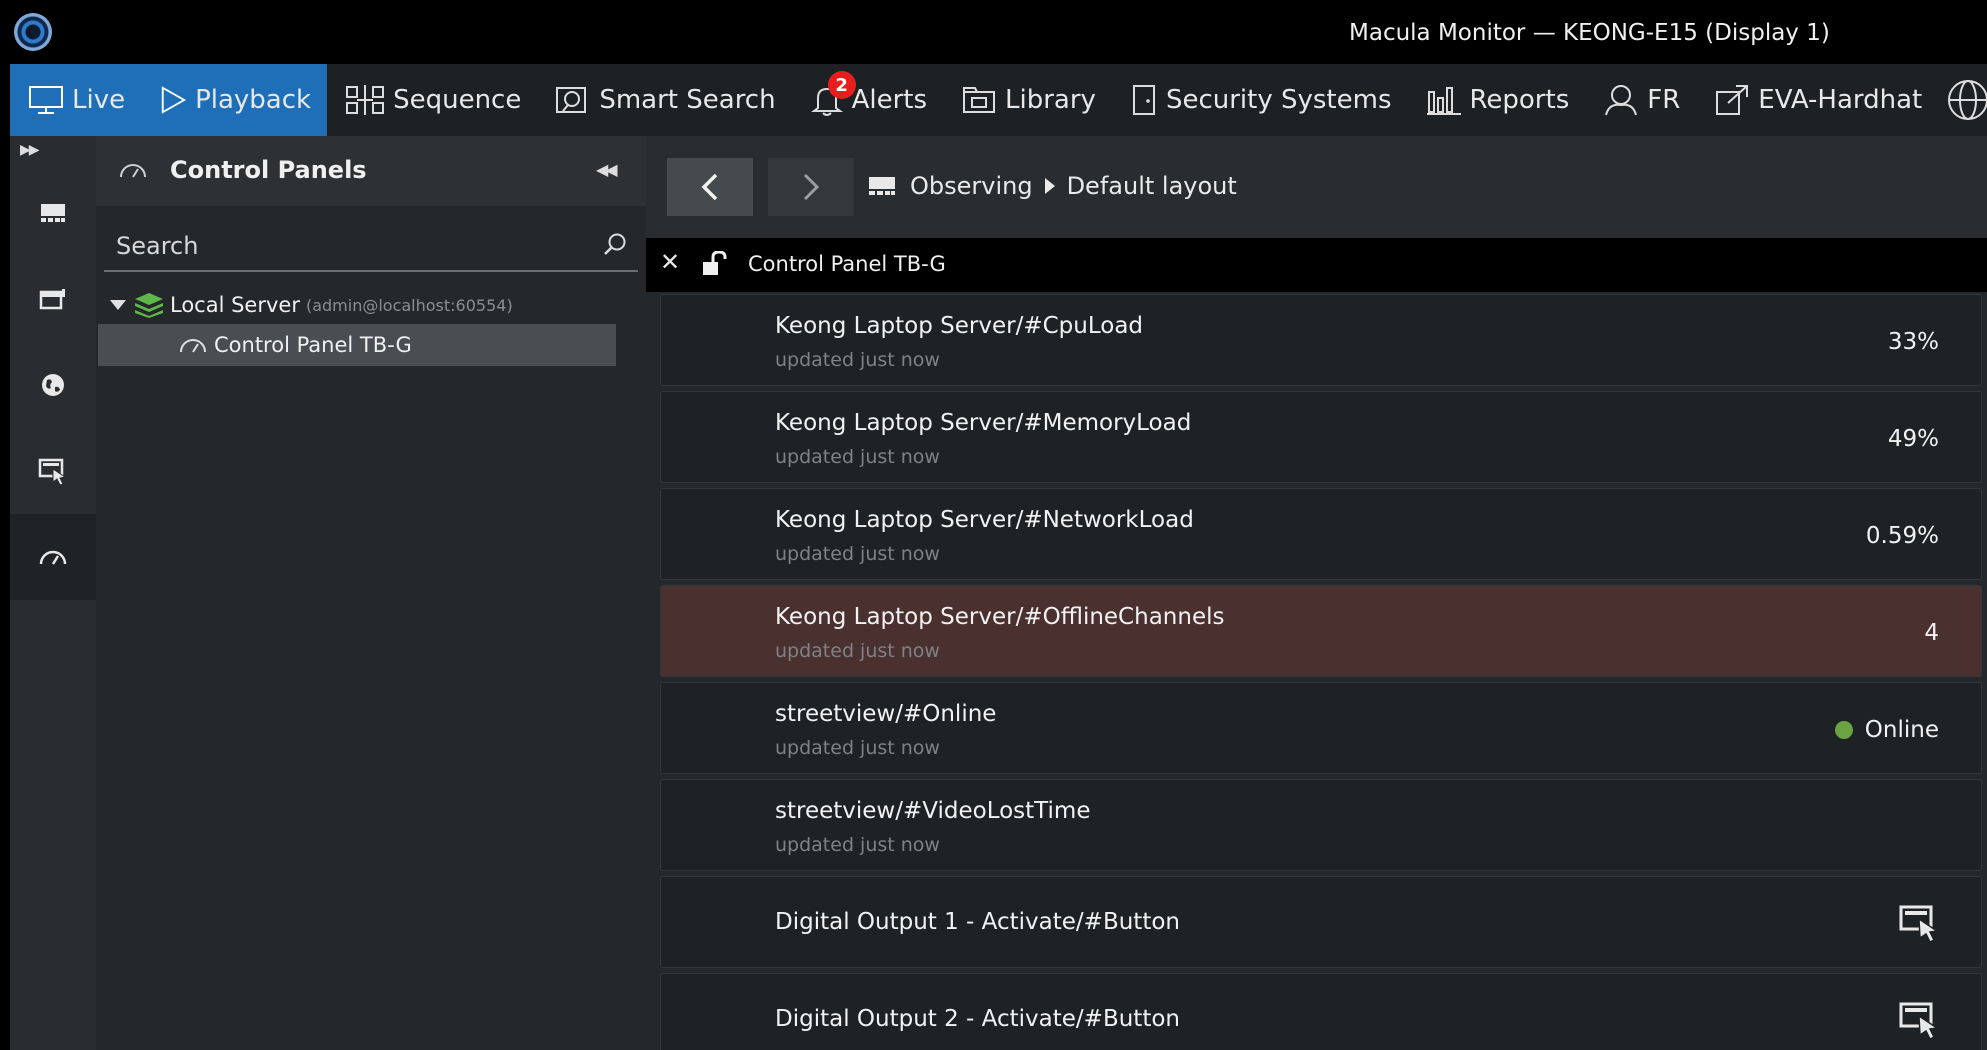  I want to click on row-name: Keong Laptop Server/#OfflineChannels, so click(1000, 617).